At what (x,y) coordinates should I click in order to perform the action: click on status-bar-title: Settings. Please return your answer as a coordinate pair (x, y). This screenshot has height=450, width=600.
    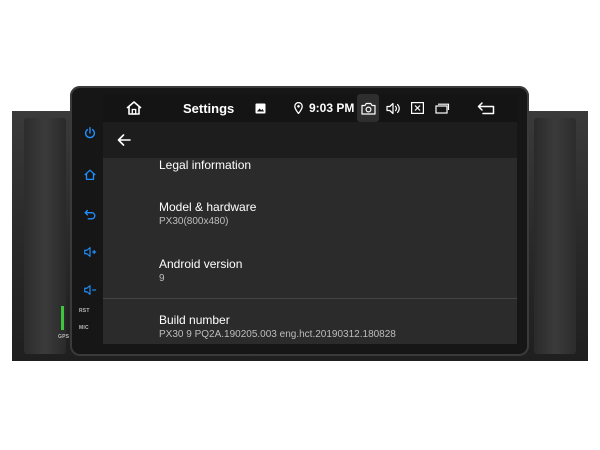
    Looking at the image, I should click on (209, 108).